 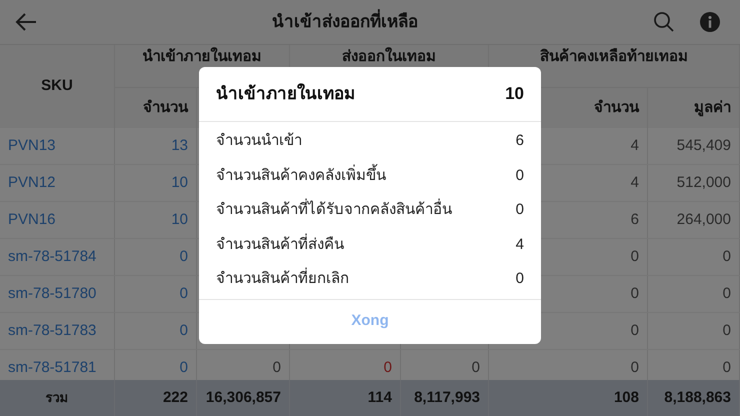 I want to click on column-header: มูลค่า, so click(x=712, y=108).